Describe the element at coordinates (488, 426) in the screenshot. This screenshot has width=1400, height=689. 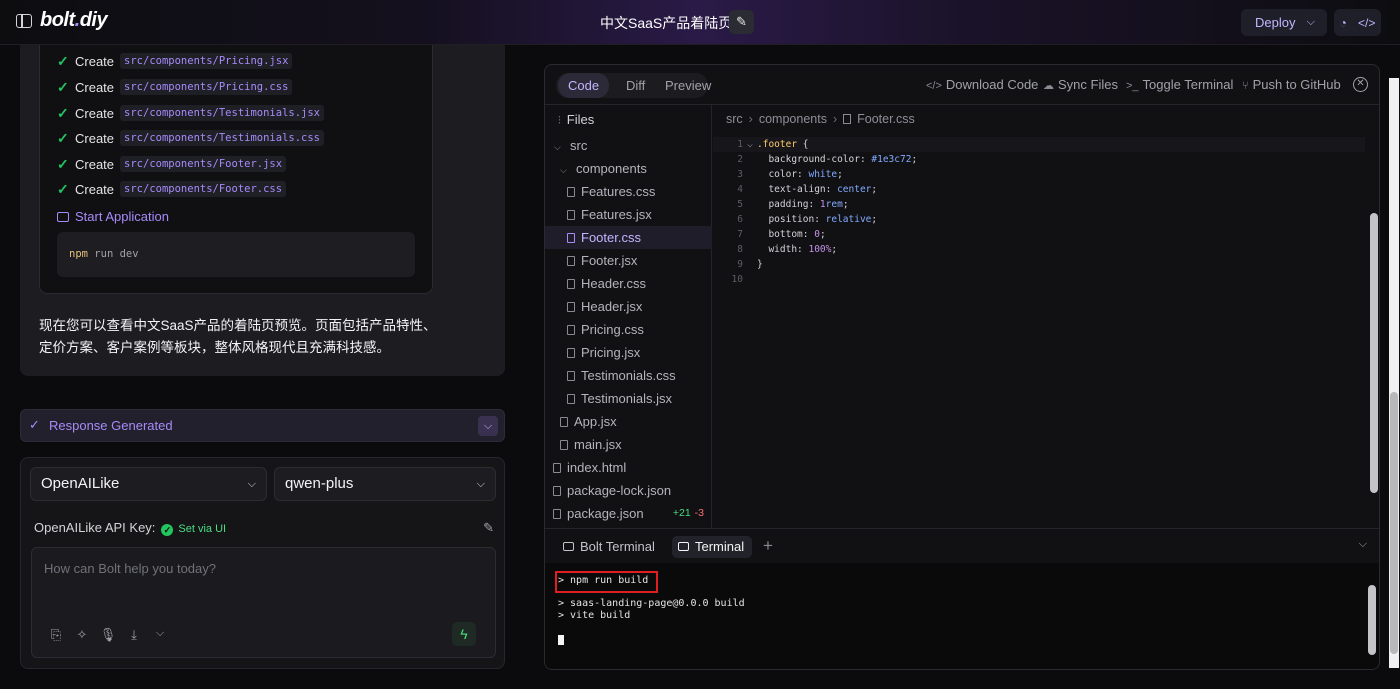
I see `expand-chevron-icon: ⌵` at that location.